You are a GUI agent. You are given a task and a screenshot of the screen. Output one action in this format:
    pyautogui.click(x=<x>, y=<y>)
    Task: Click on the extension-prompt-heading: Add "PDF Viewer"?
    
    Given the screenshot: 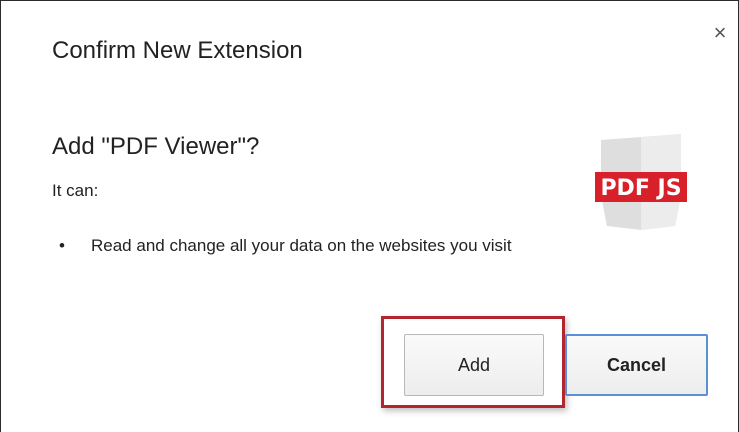 What is the action you would take?
    pyautogui.click(x=156, y=146)
    